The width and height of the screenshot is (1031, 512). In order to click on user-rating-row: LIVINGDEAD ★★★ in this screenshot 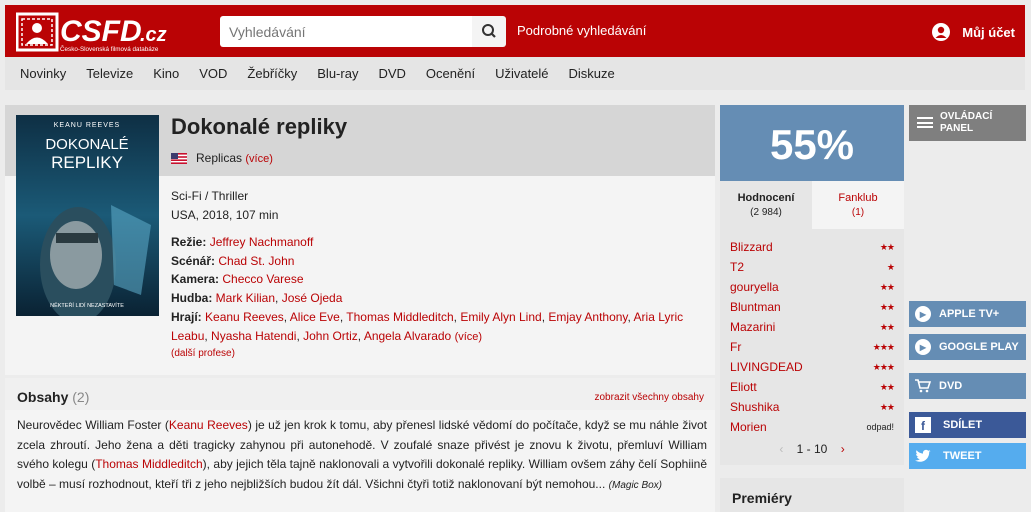, I will do `click(812, 367)`.